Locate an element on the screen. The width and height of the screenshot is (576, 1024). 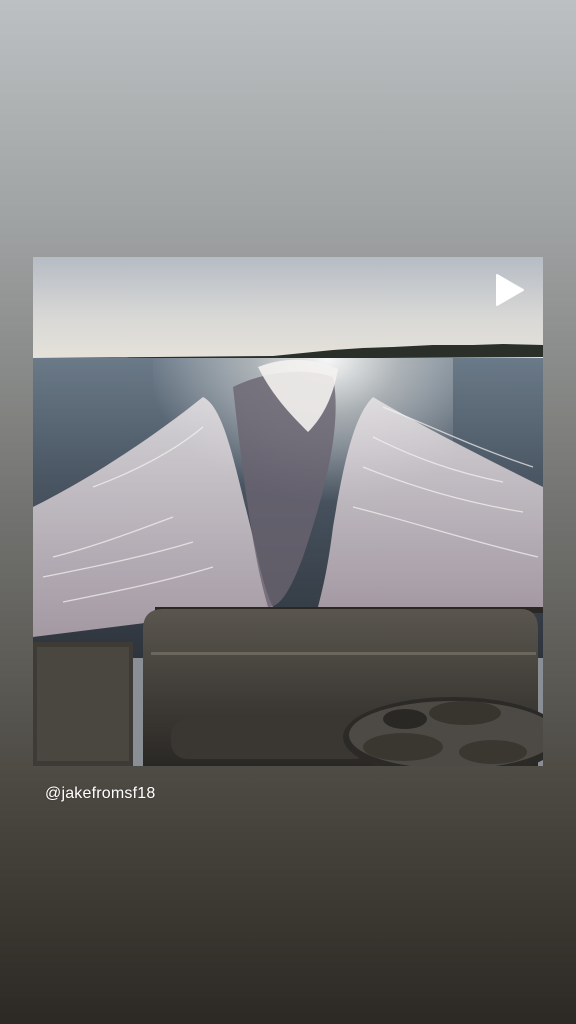
play-icon is located at coordinates (510, 290).